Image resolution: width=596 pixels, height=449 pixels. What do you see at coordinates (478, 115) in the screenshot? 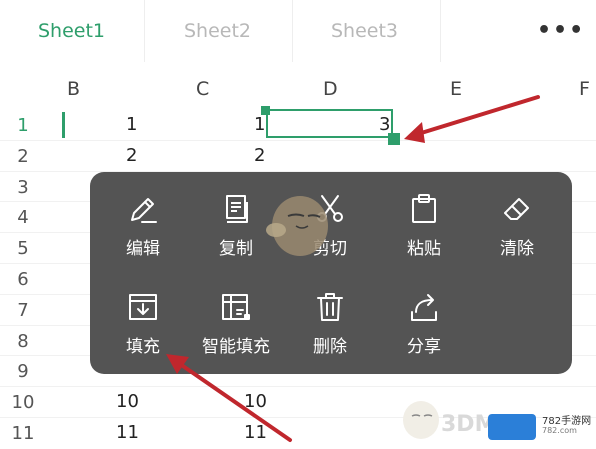
I see `annotation-arrow-to-fill-handle` at bounding box center [478, 115].